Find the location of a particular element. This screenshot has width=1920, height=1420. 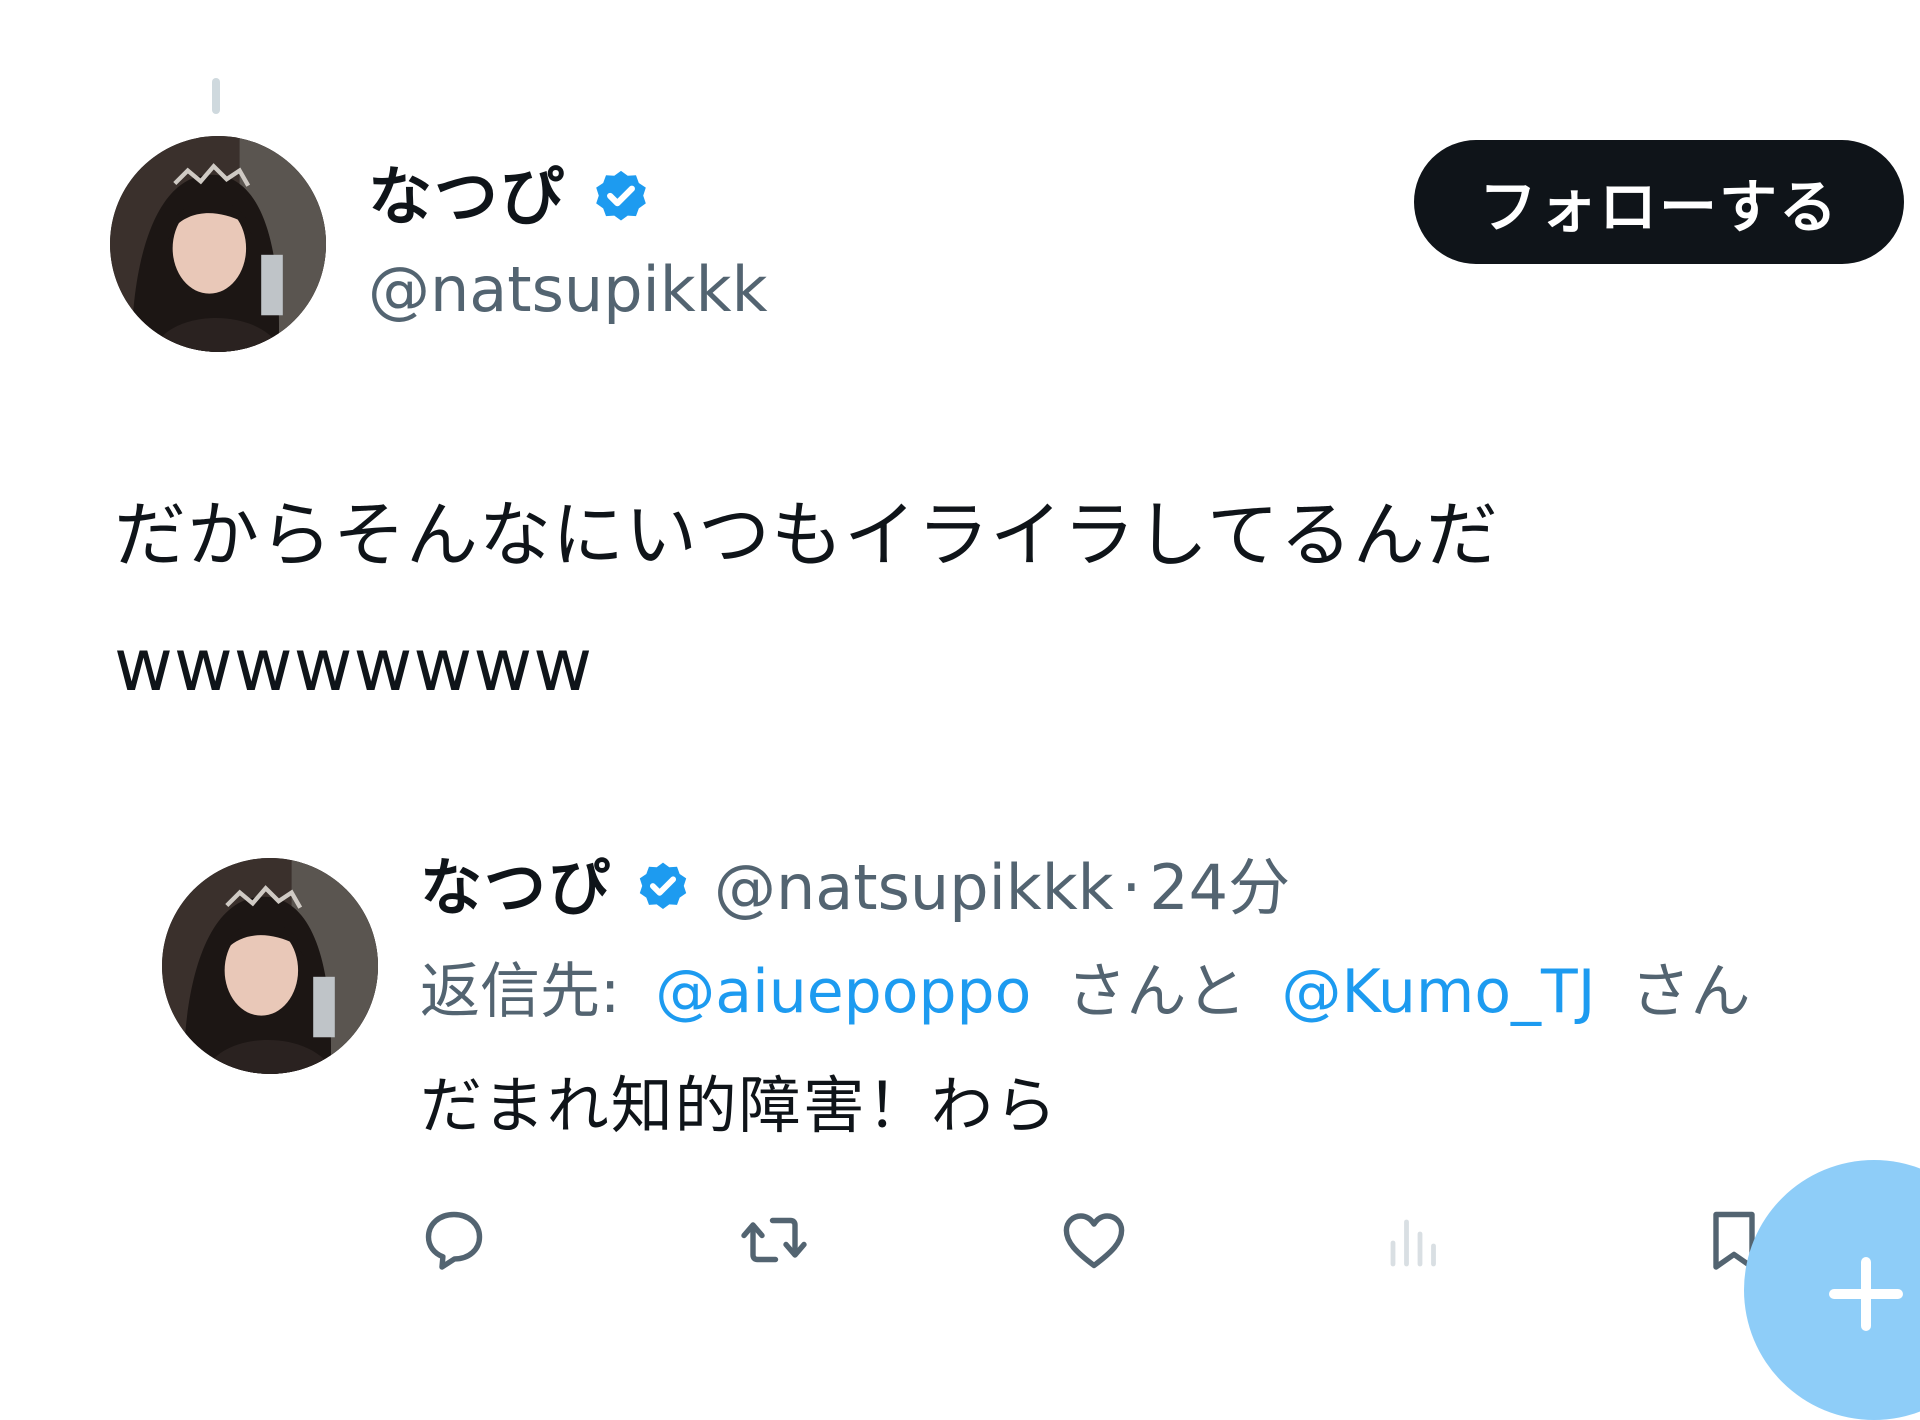

replying-to: 返信先: @aiuepoppo さんと @Kumo_TJ さん is located at coordinates (1085, 992).